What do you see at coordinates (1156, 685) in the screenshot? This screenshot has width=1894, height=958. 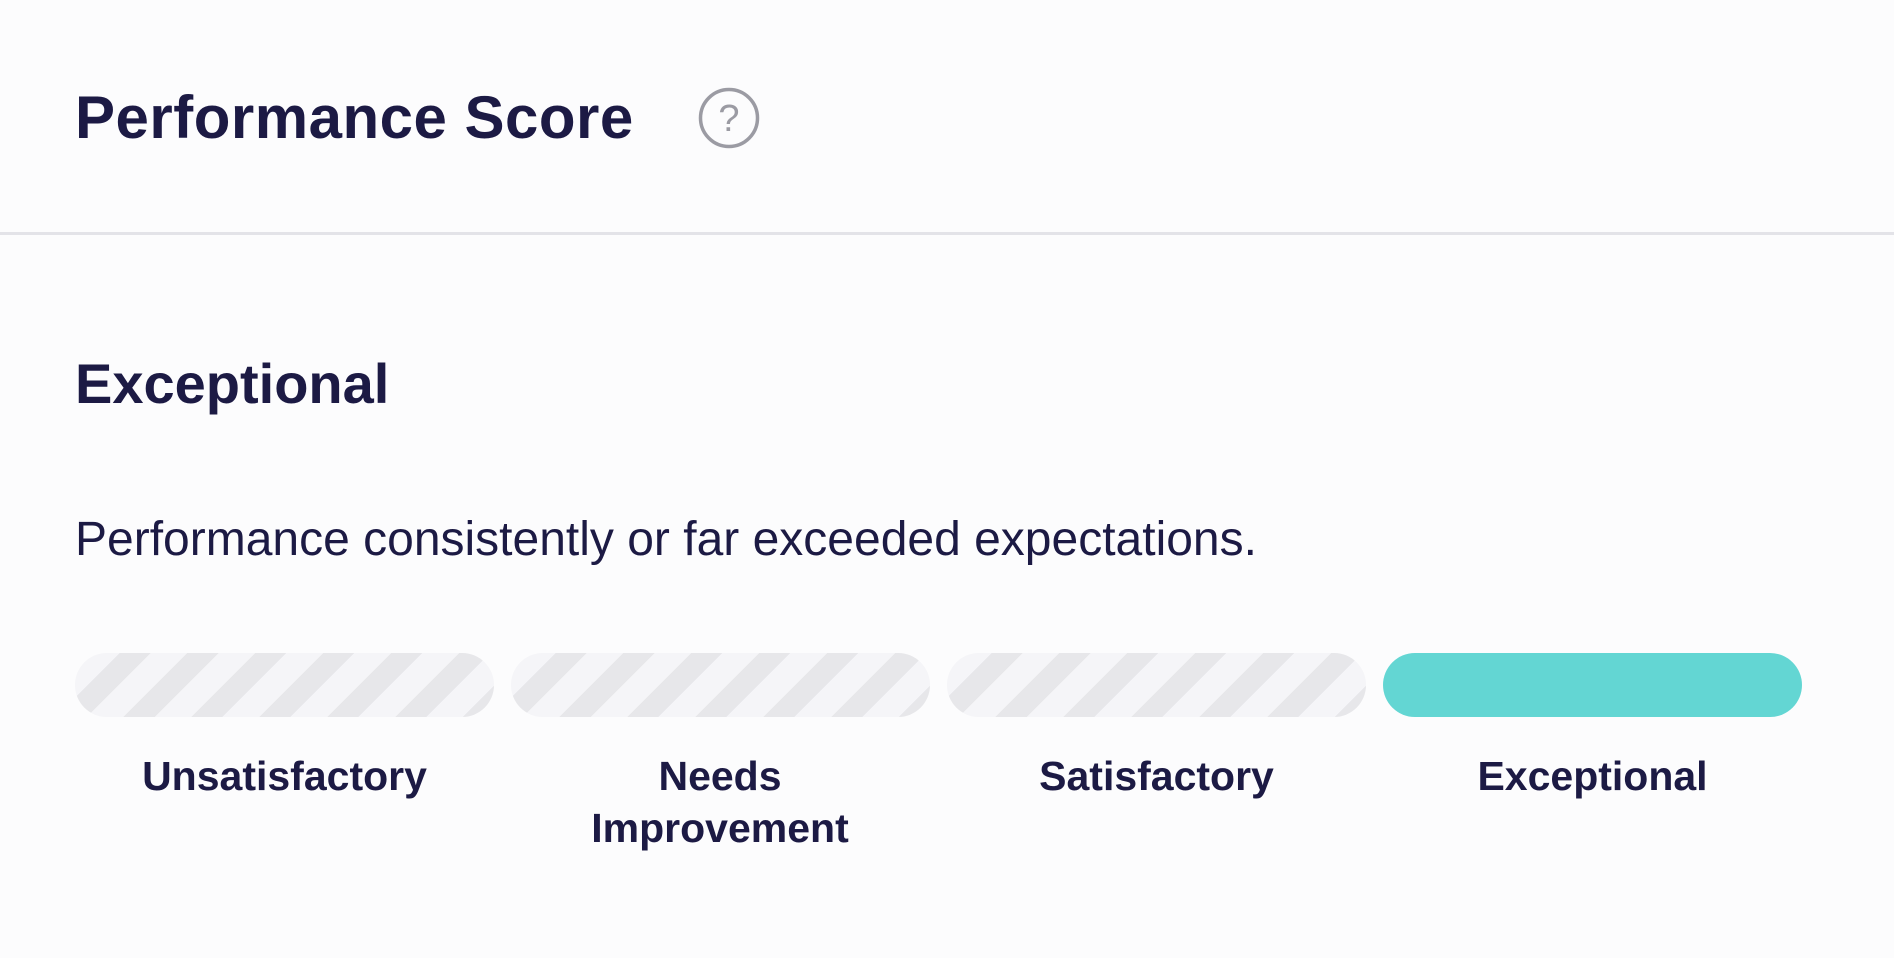 I see `scale-bar-satisfactory` at bounding box center [1156, 685].